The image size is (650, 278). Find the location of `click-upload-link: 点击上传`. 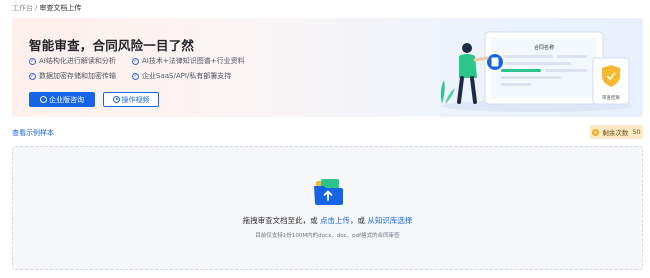

click-upload-link: 点击上传 is located at coordinates (335, 220).